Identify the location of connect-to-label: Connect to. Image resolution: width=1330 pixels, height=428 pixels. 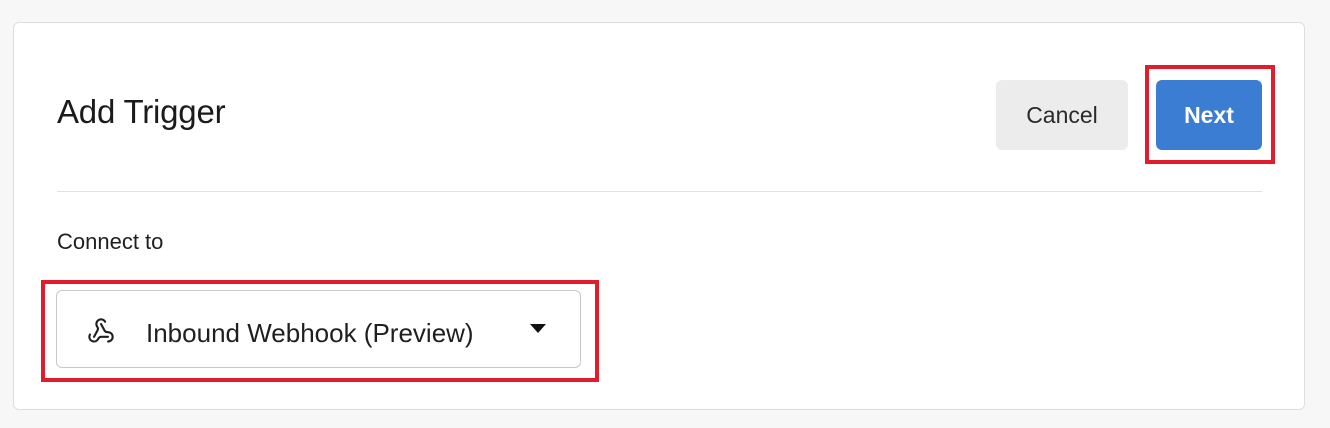
(110, 241).